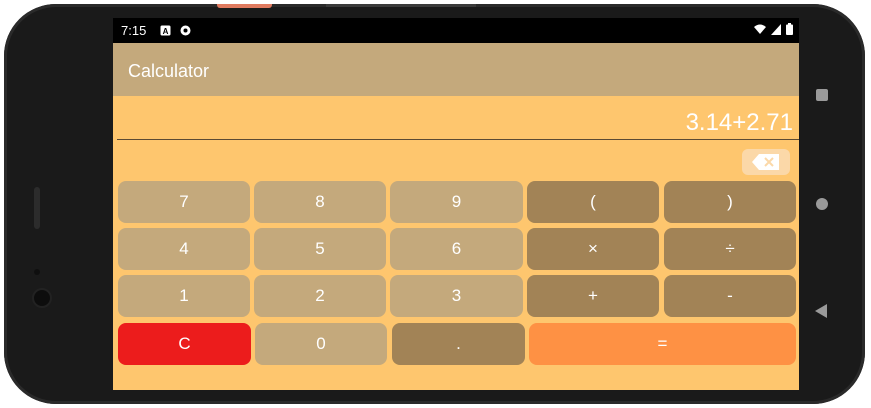 The height and width of the screenshot is (408, 871). I want to click on top-sensor, so click(401, 5).